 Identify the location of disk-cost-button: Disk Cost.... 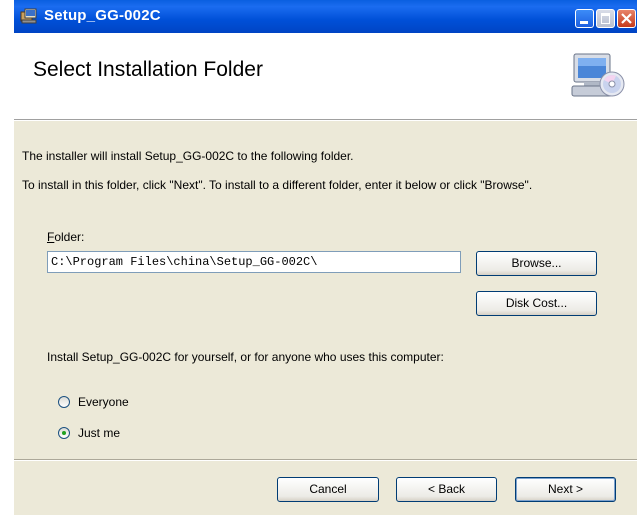
(536, 303).